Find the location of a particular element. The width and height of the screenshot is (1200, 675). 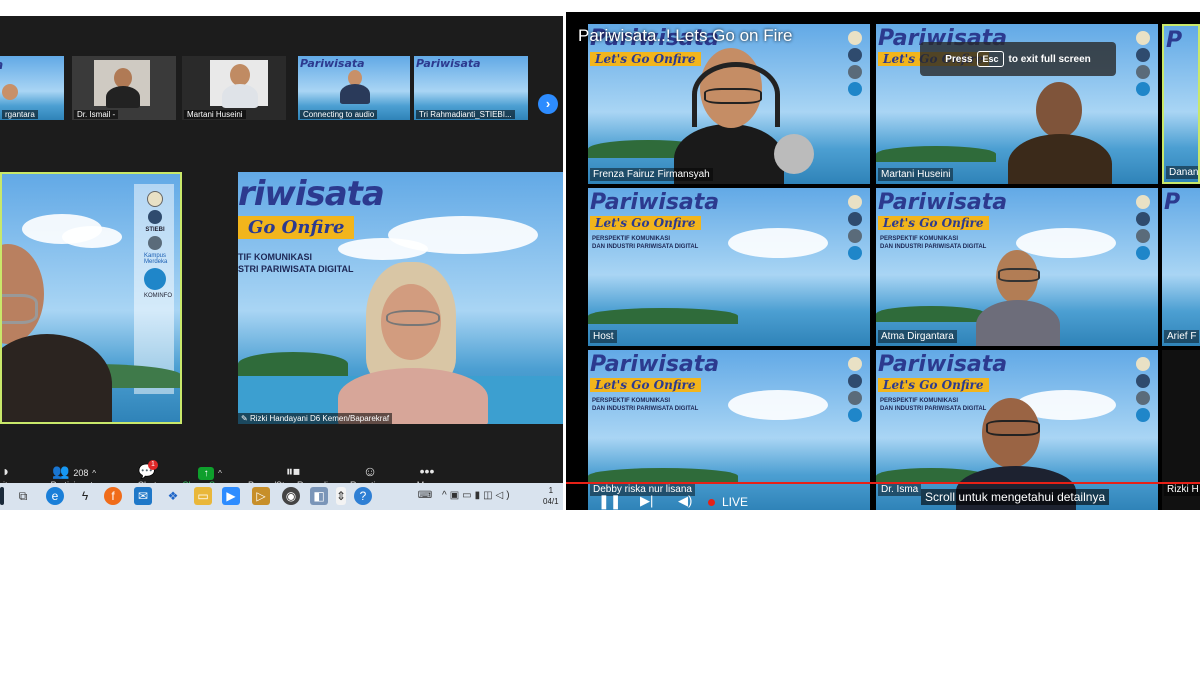

presenter-name-label: ✎ Rizki Handayani D6 Kemen/Baparekraf is located at coordinates (315, 418).